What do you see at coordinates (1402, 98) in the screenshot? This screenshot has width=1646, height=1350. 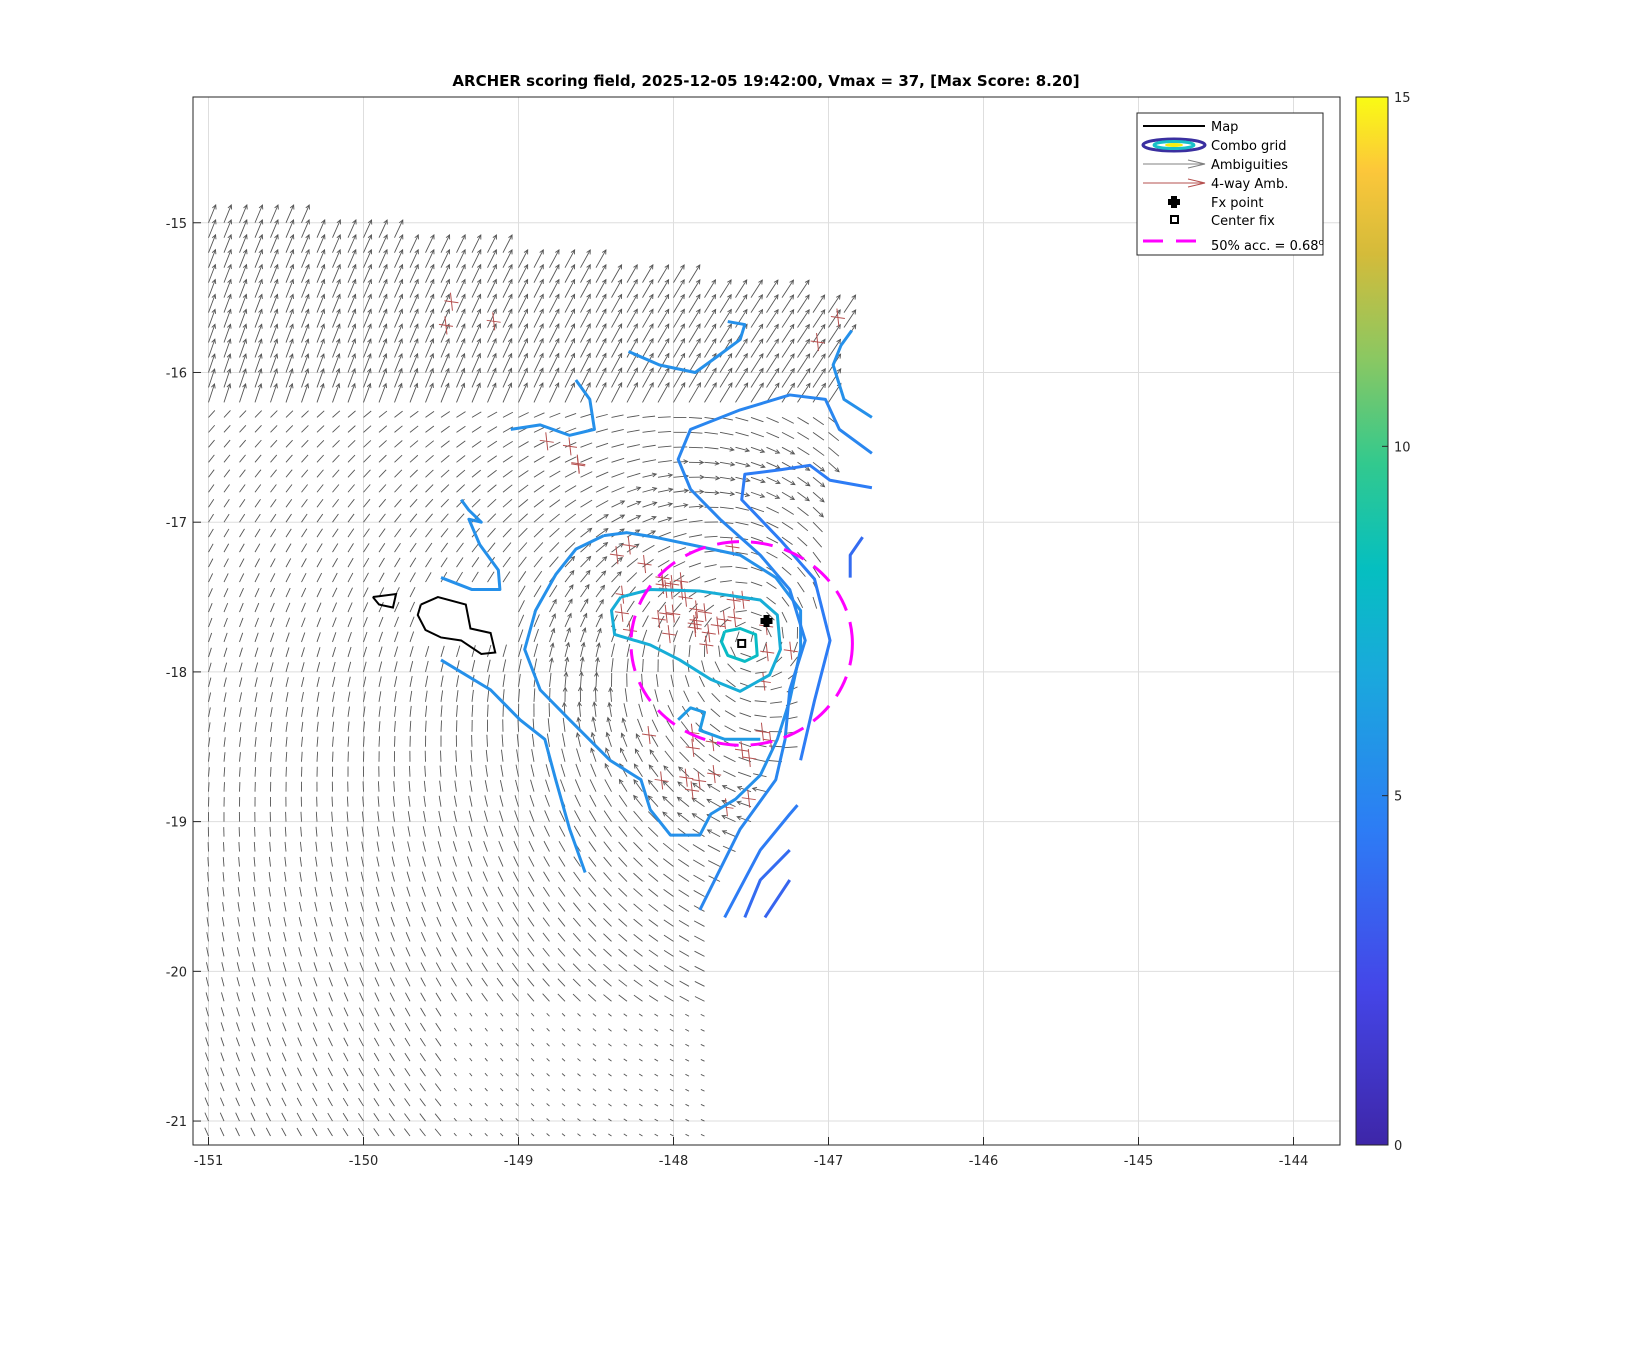 I see `colorbar-tick-label: 15` at bounding box center [1402, 98].